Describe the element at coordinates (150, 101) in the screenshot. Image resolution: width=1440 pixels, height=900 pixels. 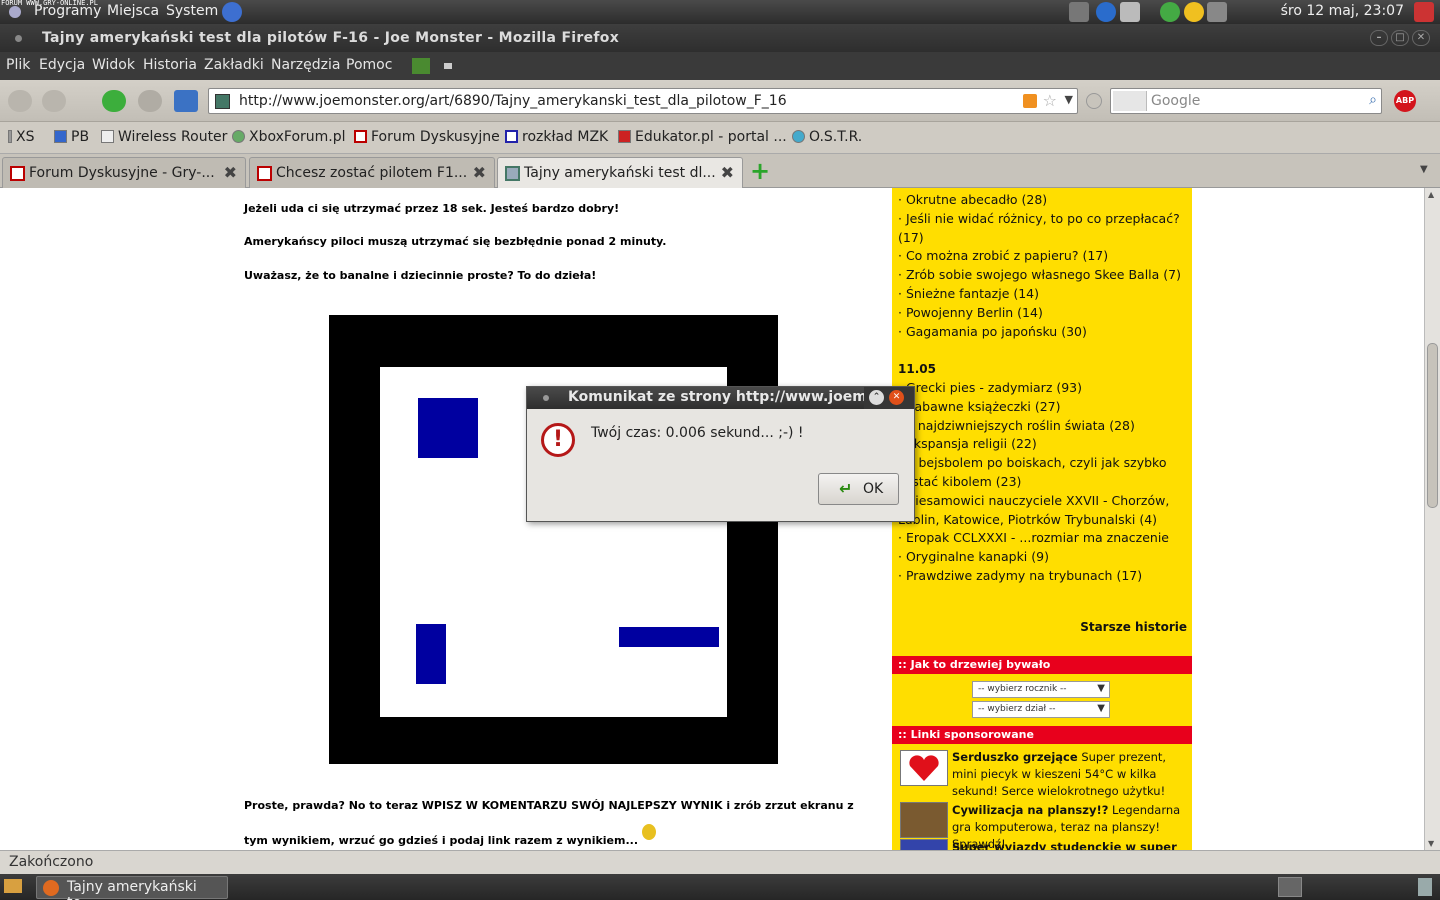
I see `stop-icon` at that location.